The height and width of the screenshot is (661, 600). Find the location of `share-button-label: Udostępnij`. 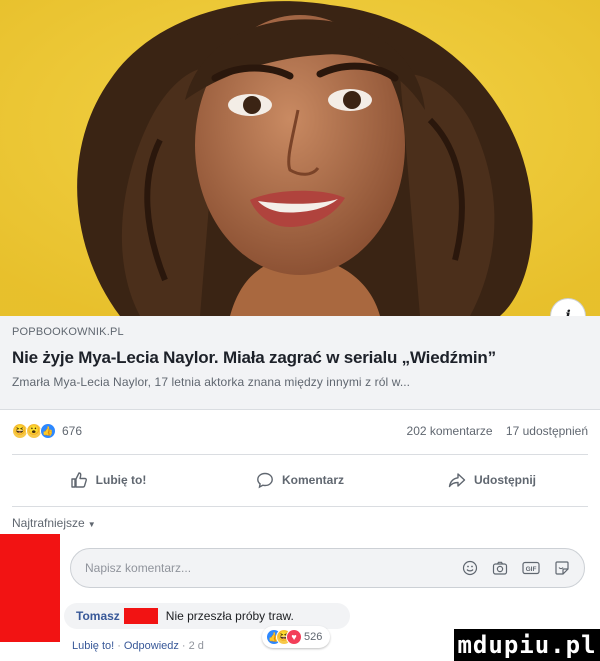

share-button-label: Udostępnij is located at coordinates (505, 480).